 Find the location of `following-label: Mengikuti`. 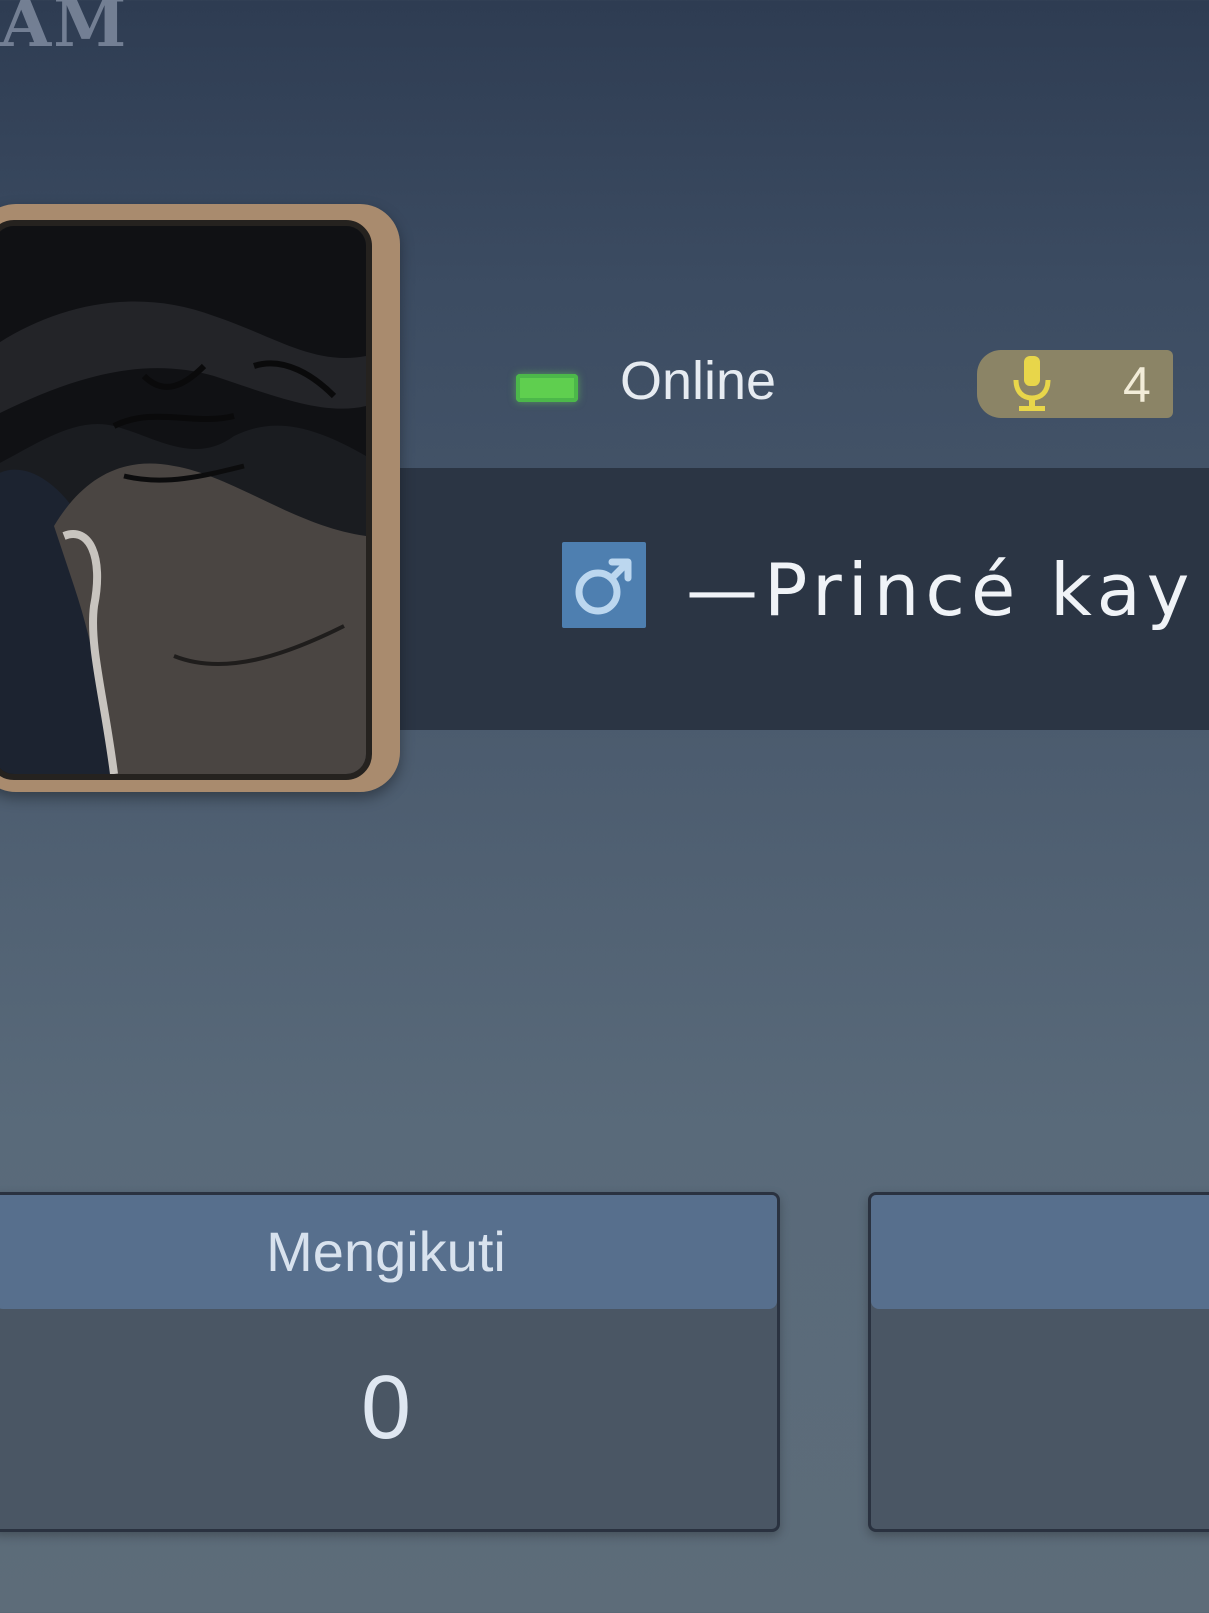

following-label: Mengikuti is located at coordinates (388, 1252).